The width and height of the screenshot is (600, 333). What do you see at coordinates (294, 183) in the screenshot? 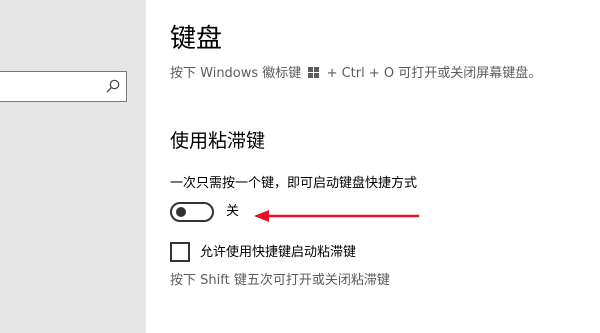
I see `sticky-keys-toggle-description: 一次只需按一个键，即可启动键盘快捷方式` at bounding box center [294, 183].